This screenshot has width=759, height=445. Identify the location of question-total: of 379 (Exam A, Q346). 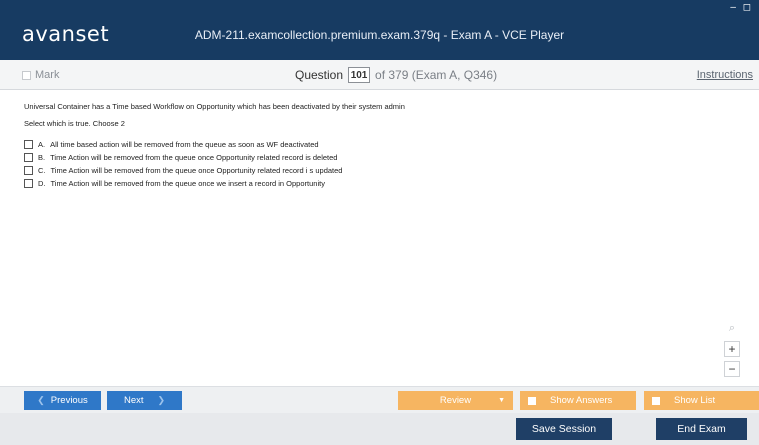
(436, 75).